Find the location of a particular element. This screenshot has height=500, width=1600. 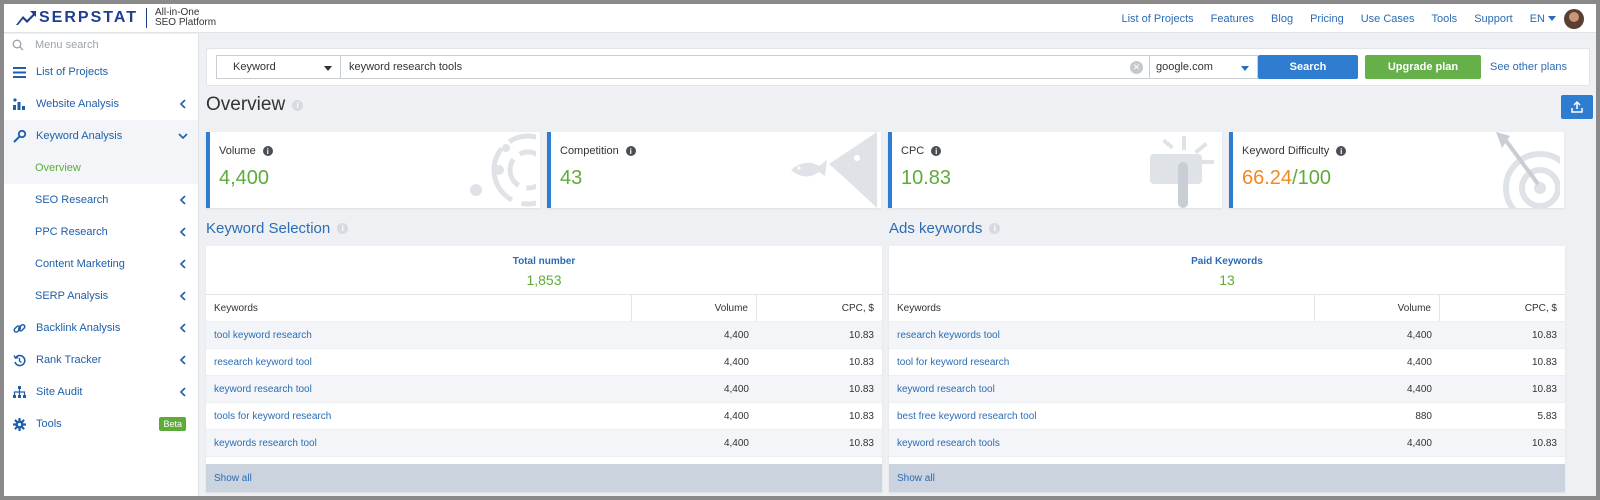

language-label: EN is located at coordinates (1537, 18).